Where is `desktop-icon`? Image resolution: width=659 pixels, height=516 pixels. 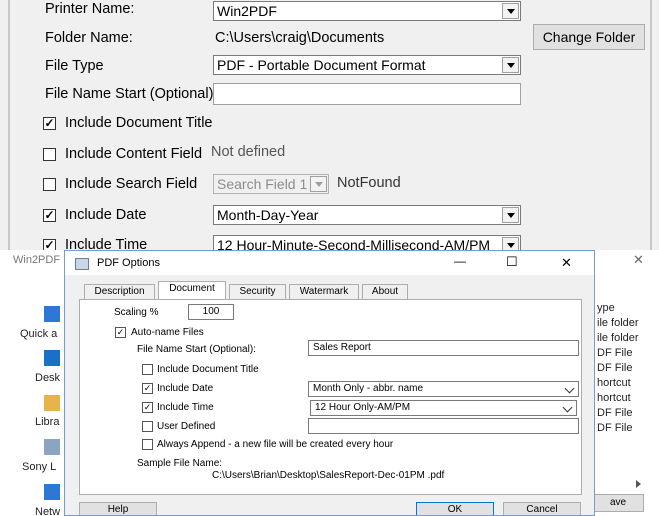
desktop-icon is located at coordinates (52, 358).